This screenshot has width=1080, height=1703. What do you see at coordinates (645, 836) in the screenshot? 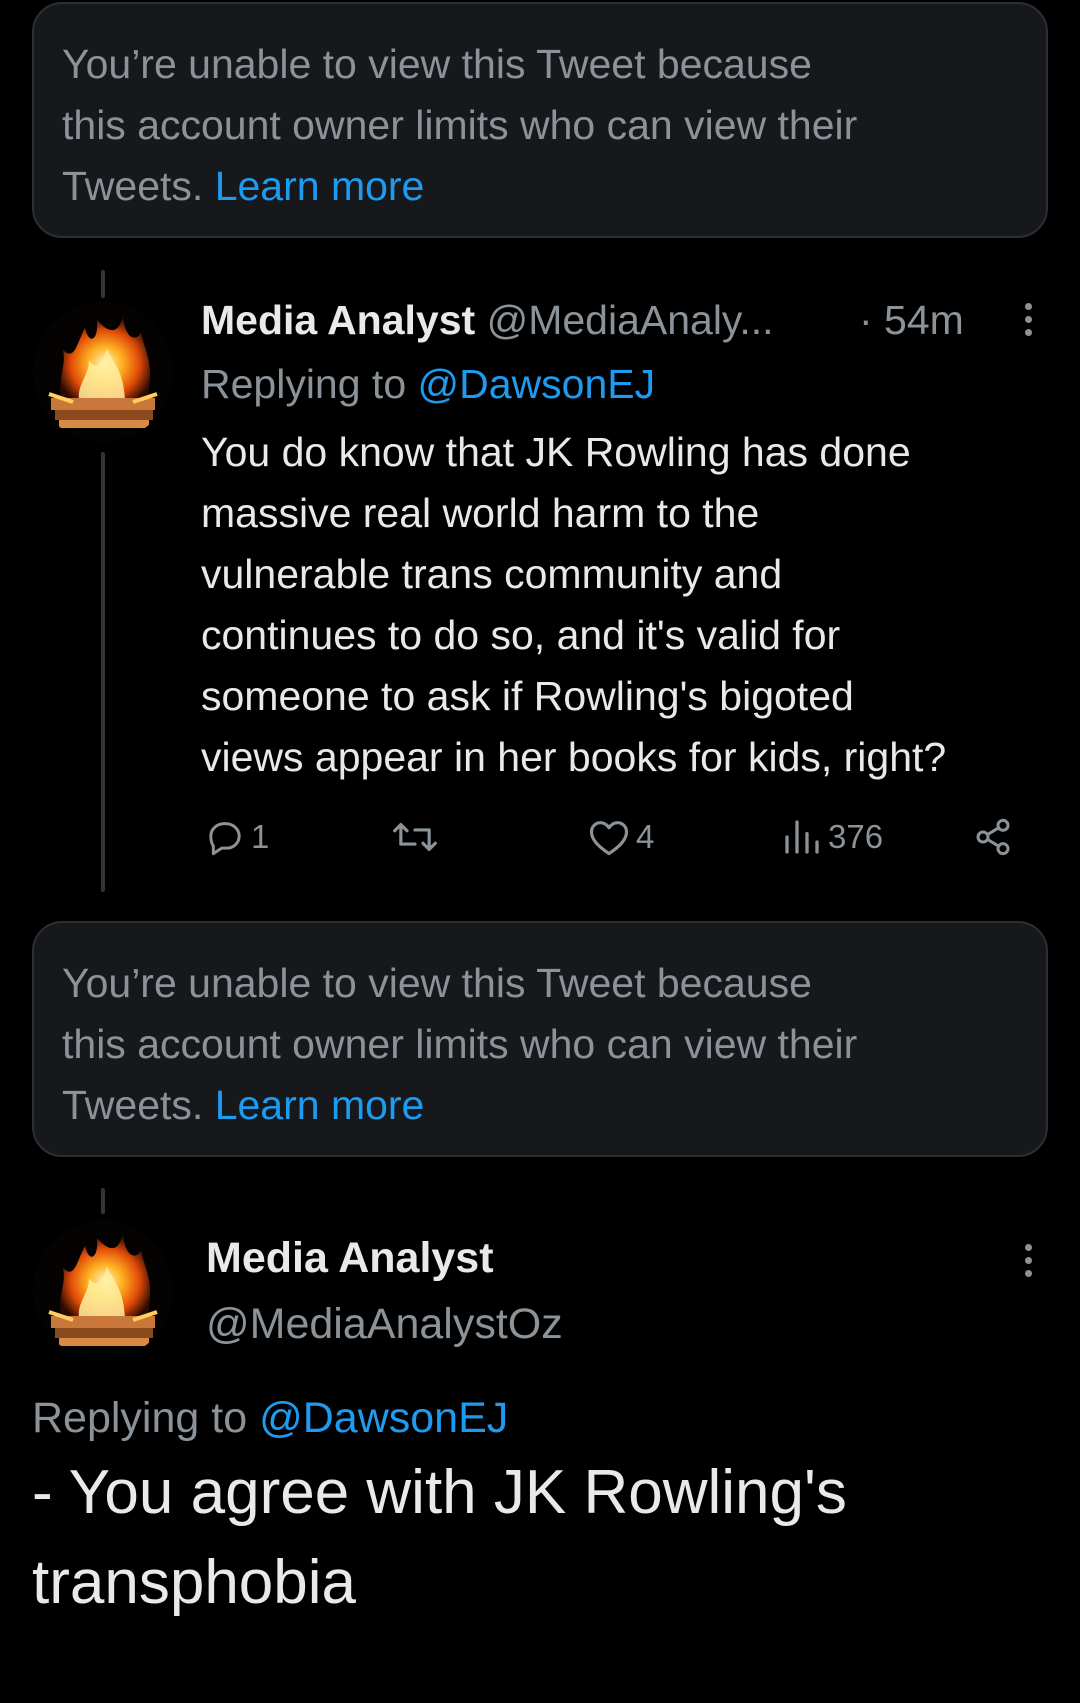
I see `like-count: 4` at bounding box center [645, 836].